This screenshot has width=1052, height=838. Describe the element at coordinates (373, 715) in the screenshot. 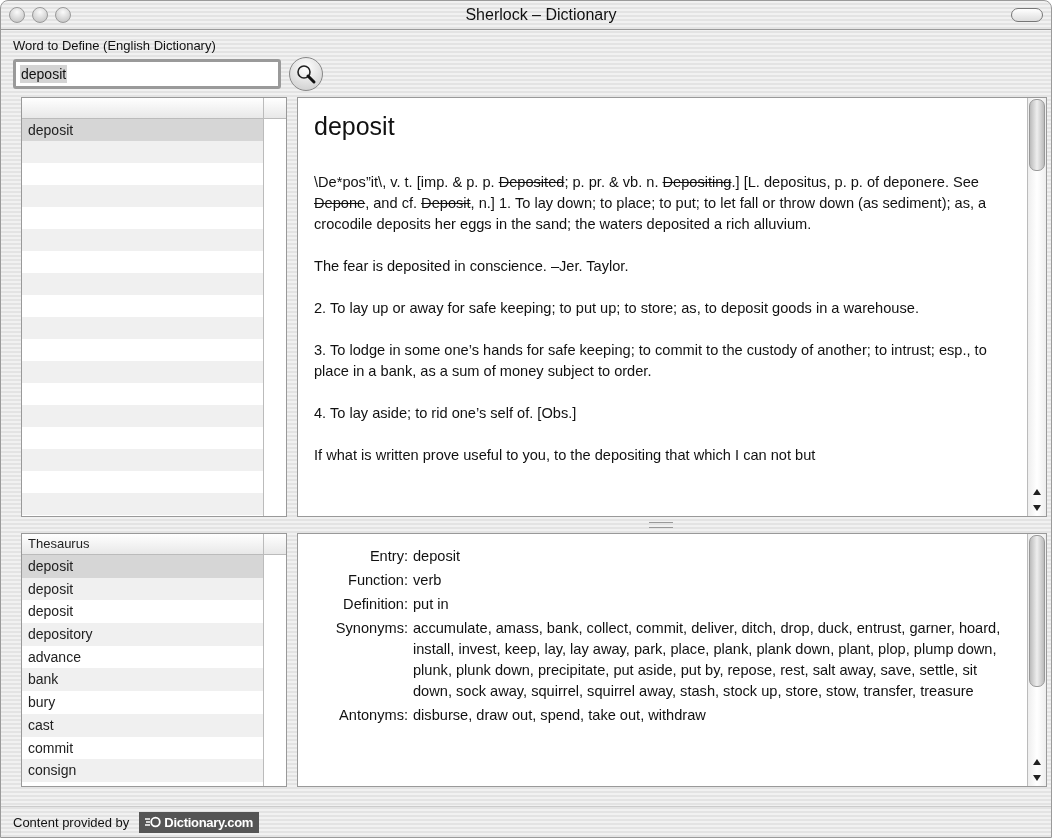

I see `entry-label: Antonyms:` at that location.